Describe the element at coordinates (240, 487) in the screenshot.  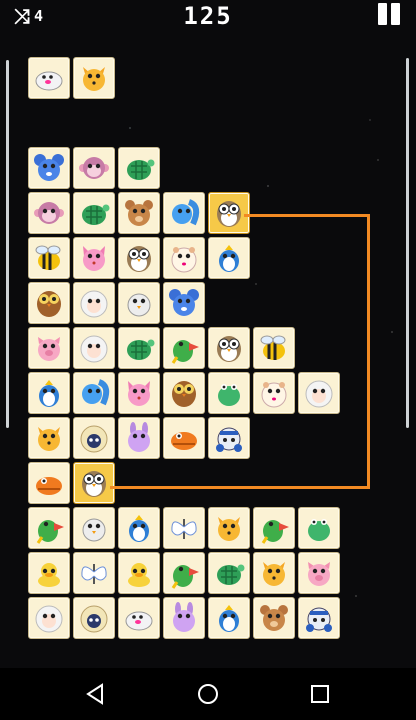
I see `match-path-bottom` at that location.